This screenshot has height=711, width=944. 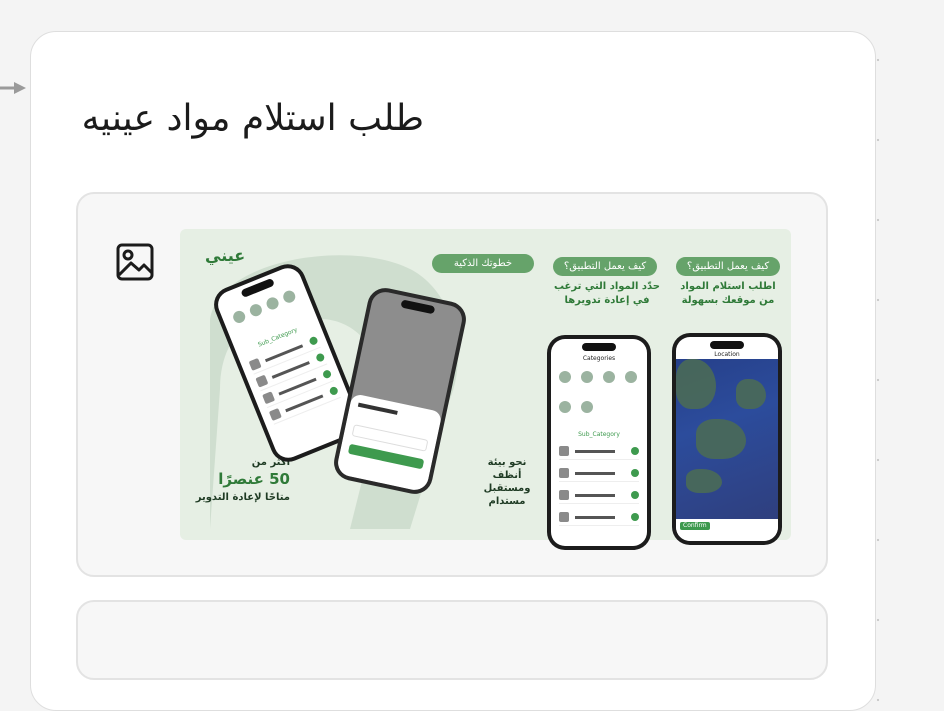 I want to click on map-view, so click(x=727, y=439).